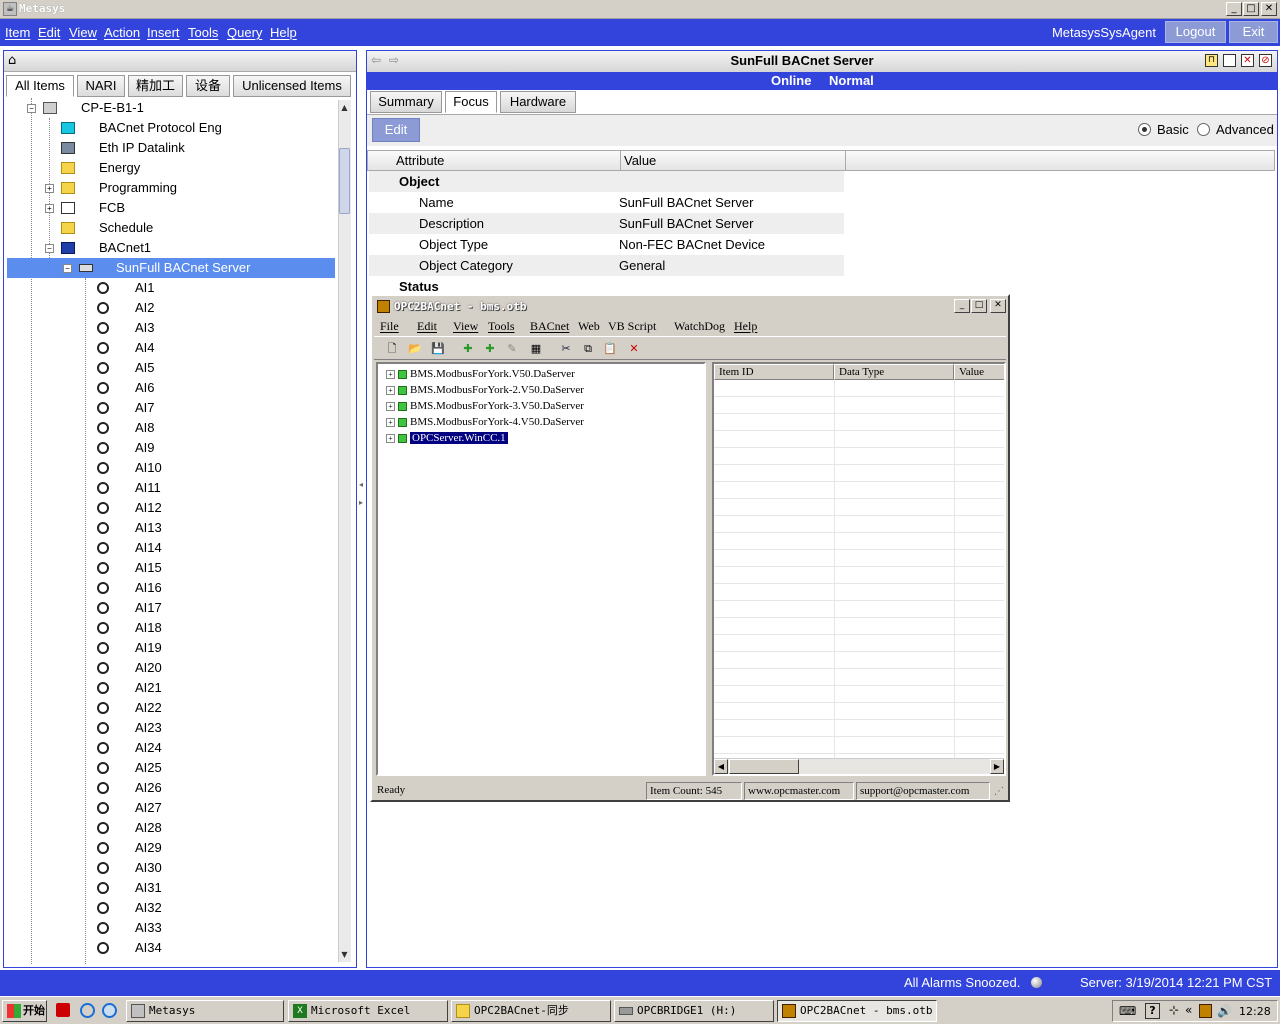 The width and height of the screenshot is (1280, 1024). What do you see at coordinates (204, 768) in the screenshot?
I see `tree-item-point: AI25` at bounding box center [204, 768].